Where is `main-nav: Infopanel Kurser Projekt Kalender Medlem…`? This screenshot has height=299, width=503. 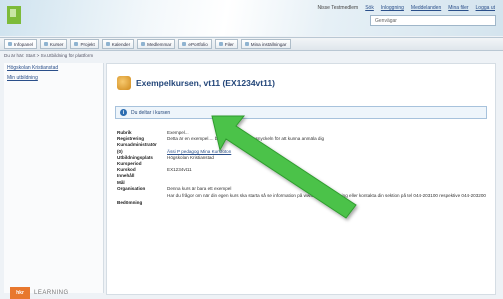
main-nav: Infopanel Kurser Projekt Kalender Medlem… is located at coordinates (251, 44).